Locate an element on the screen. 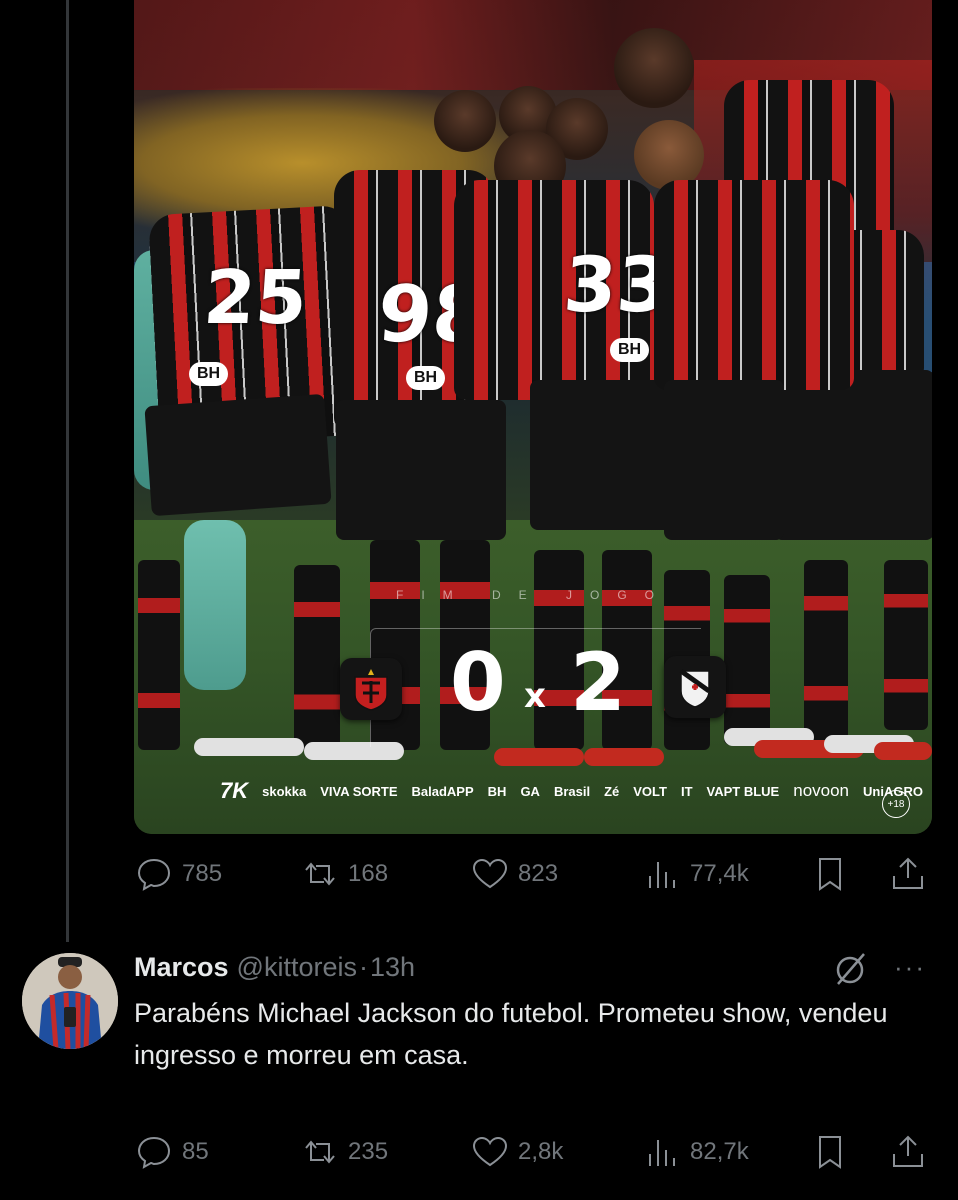 Image resolution: width=958 pixels, height=1200 pixels. reply-reply-button: 85 is located at coordinates (171, 1152).